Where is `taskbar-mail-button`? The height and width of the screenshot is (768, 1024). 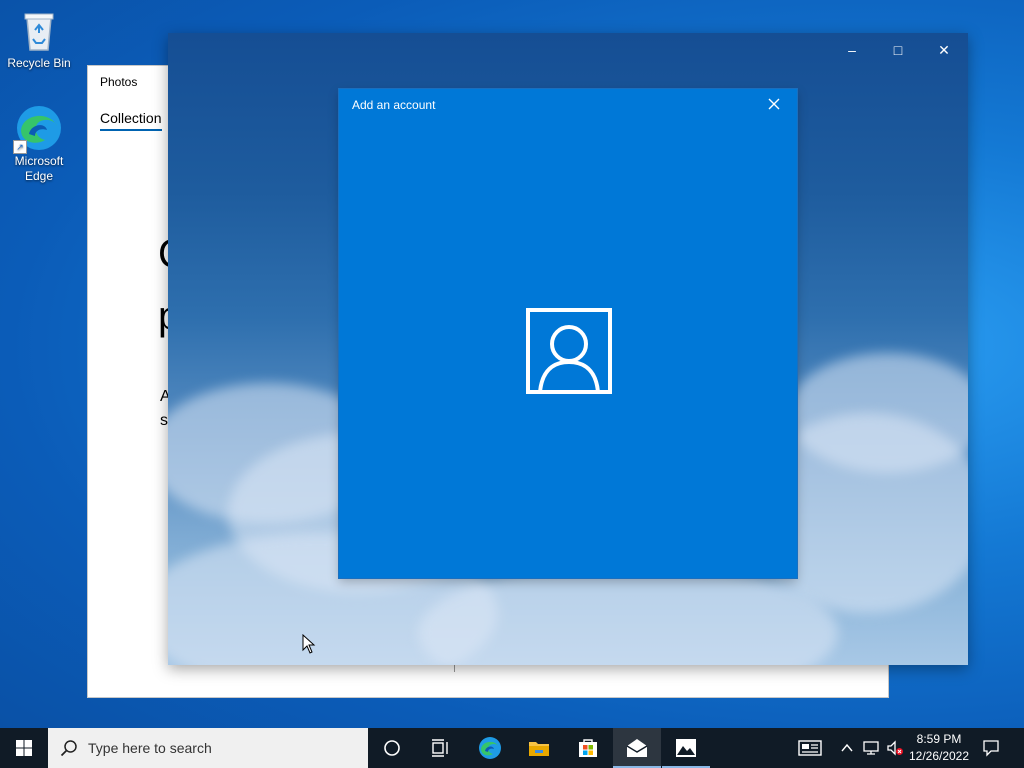
taskbar-mail-button is located at coordinates (637, 748).